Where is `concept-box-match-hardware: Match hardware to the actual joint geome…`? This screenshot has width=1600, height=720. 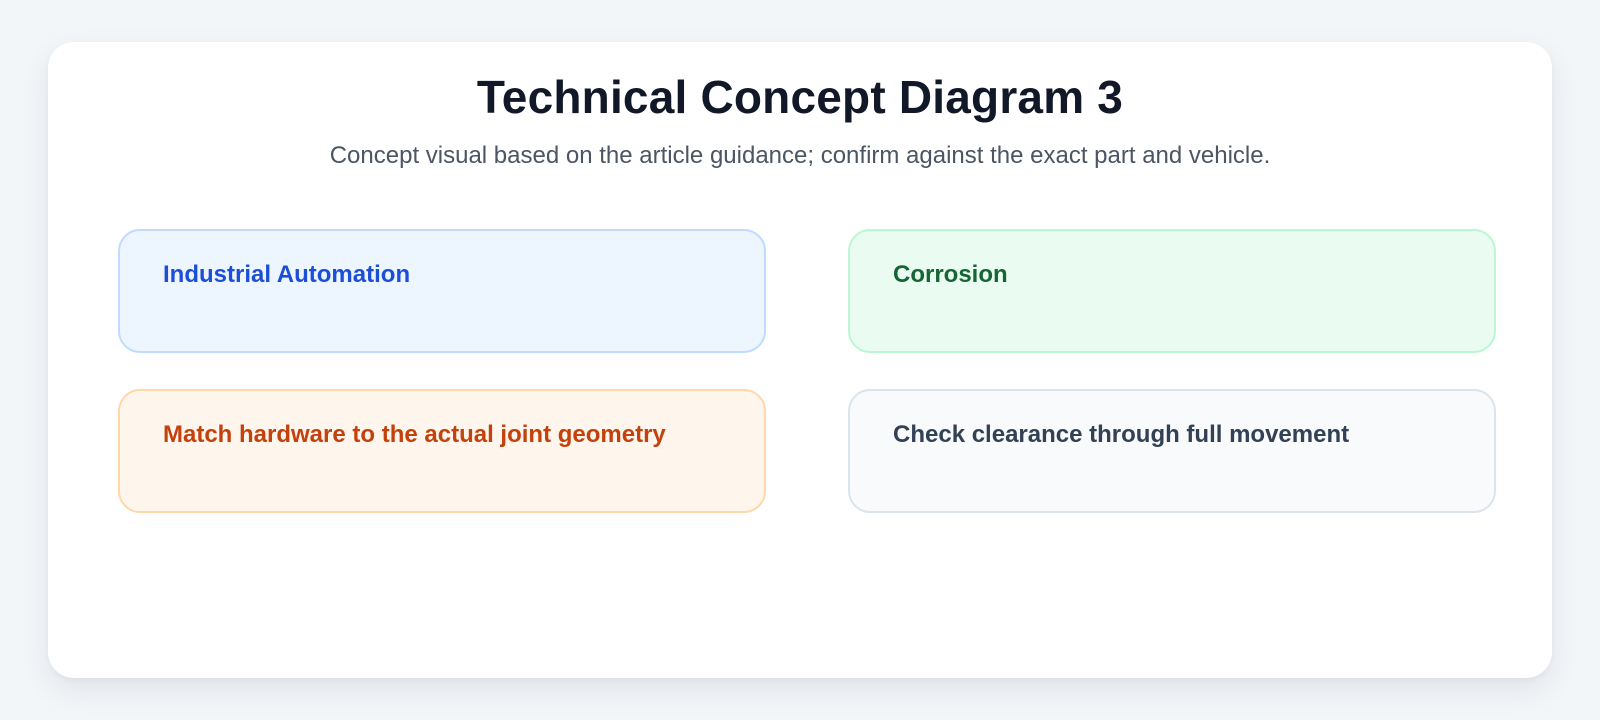
concept-box-match-hardware: Match hardware to the actual joint geome… is located at coordinates (442, 451).